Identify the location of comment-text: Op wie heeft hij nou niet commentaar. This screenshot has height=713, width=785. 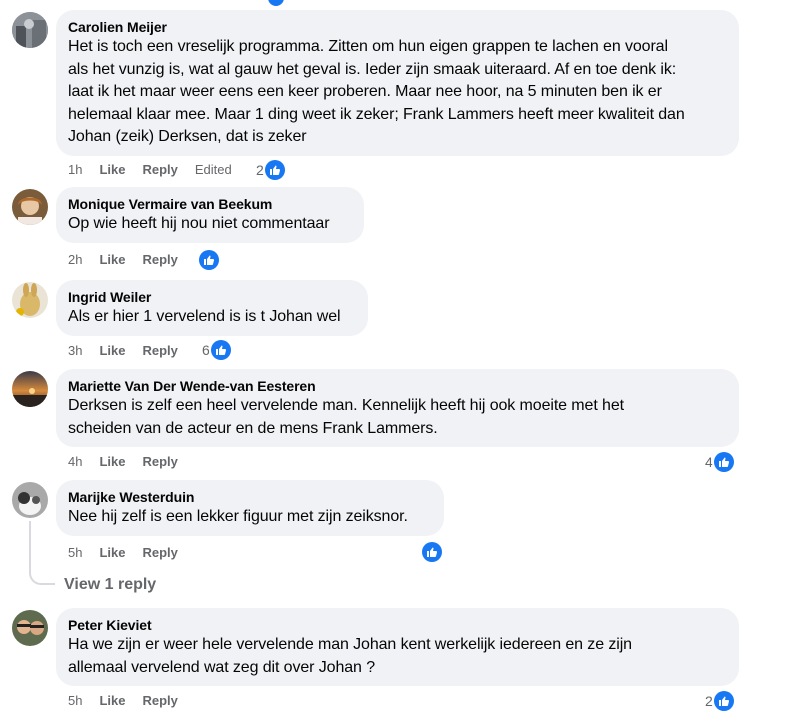
(199, 223).